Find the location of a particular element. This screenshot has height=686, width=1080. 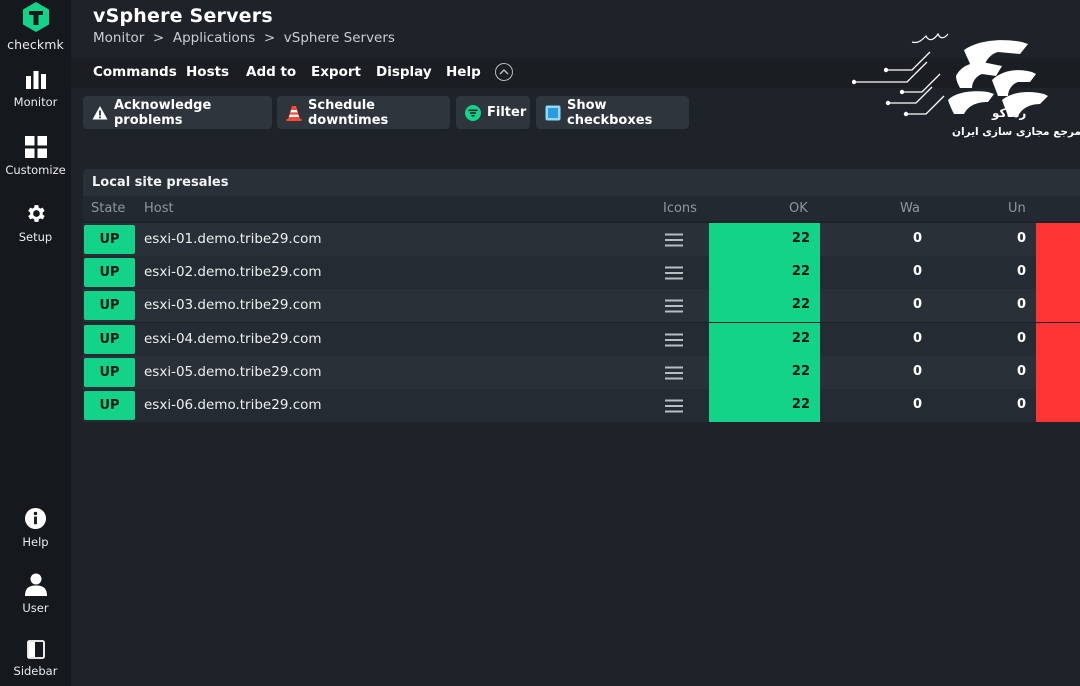

watermark-brand: رهاکو is located at coordinates (1009, 113).